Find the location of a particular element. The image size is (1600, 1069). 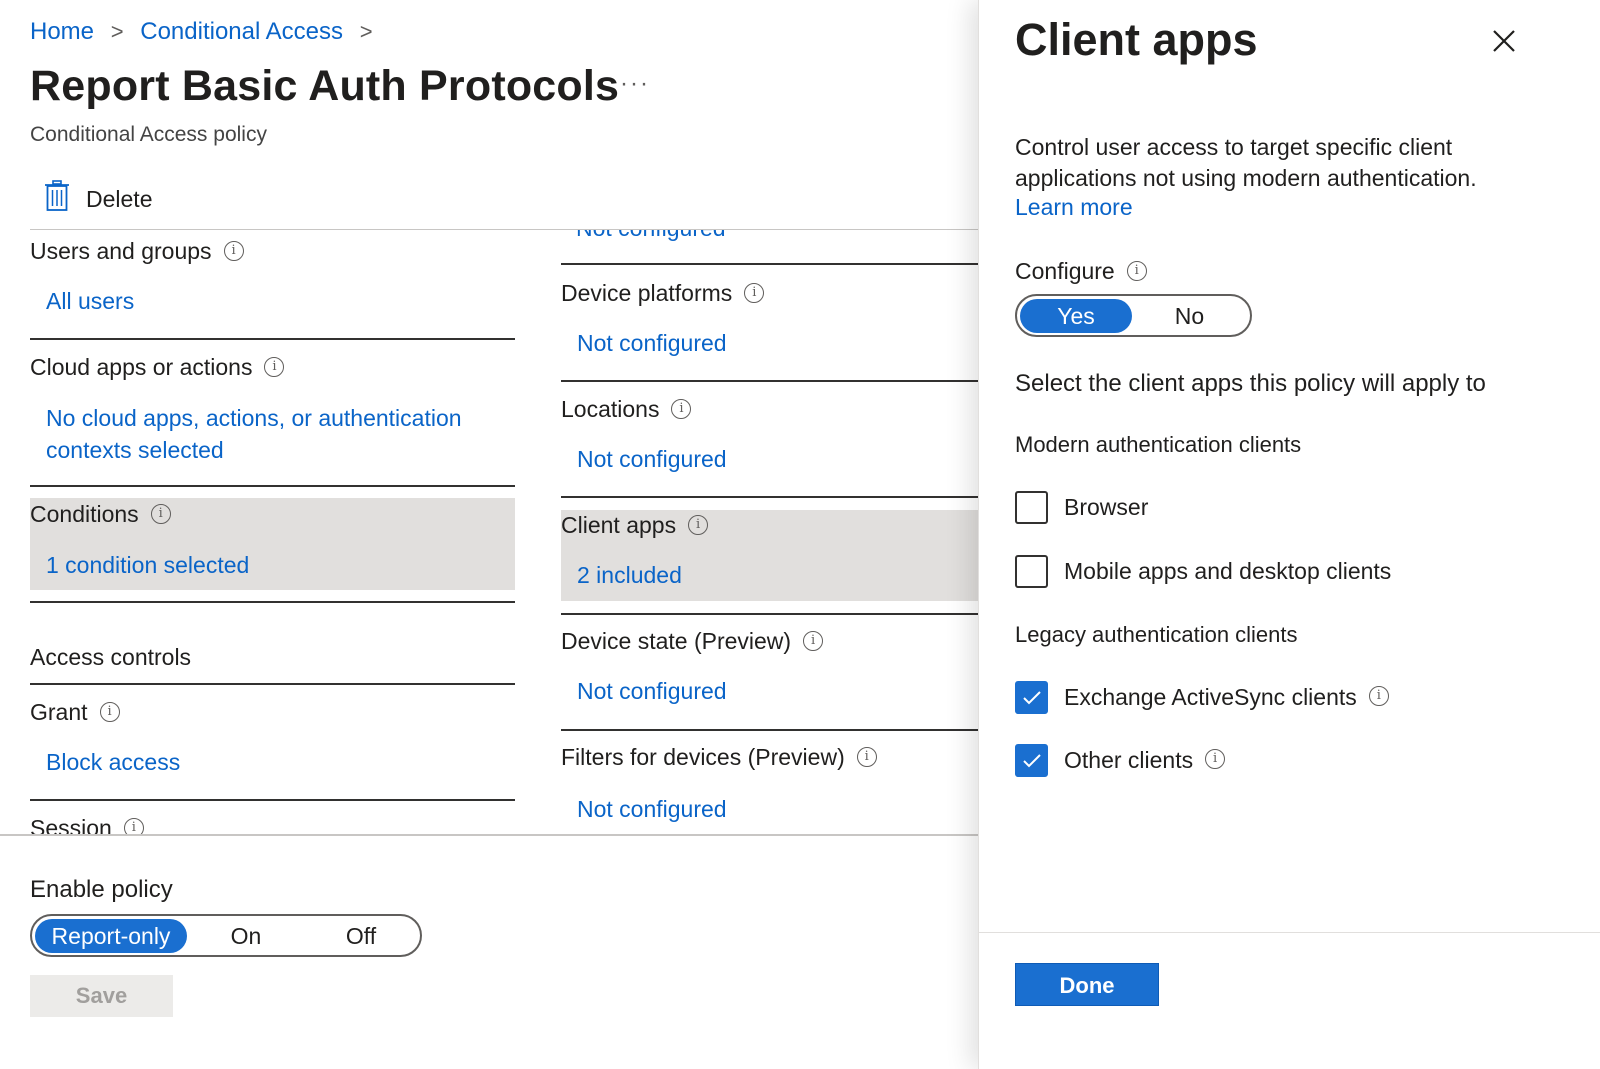

filters-devices-label: Filters for devices (Preview) is located at coordinates (703, 757).